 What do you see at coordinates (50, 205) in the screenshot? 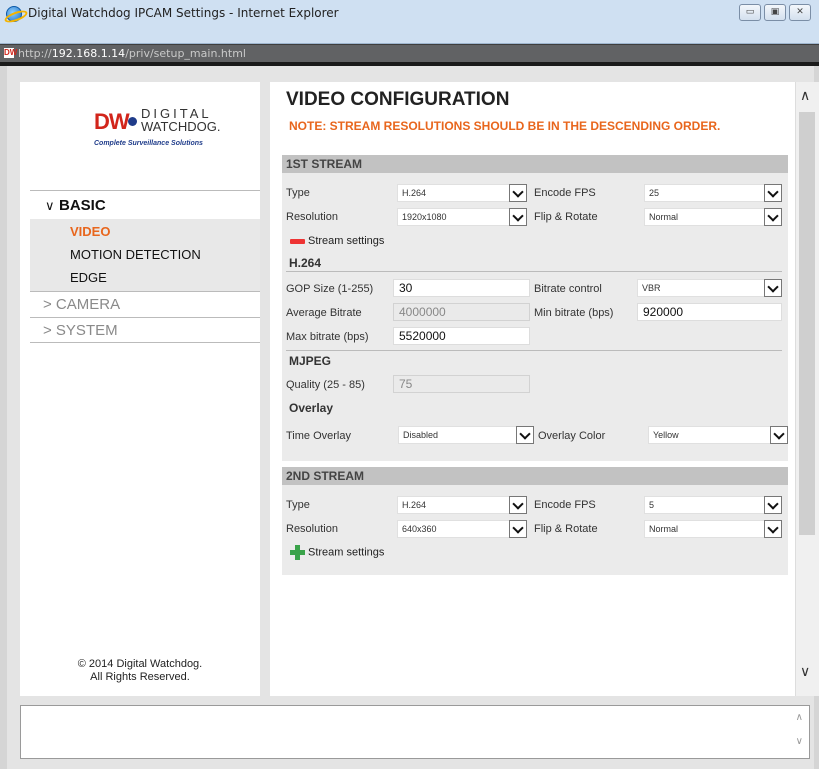
I see `chevron-down-icon: ∨` at bounding box center [50, 205].